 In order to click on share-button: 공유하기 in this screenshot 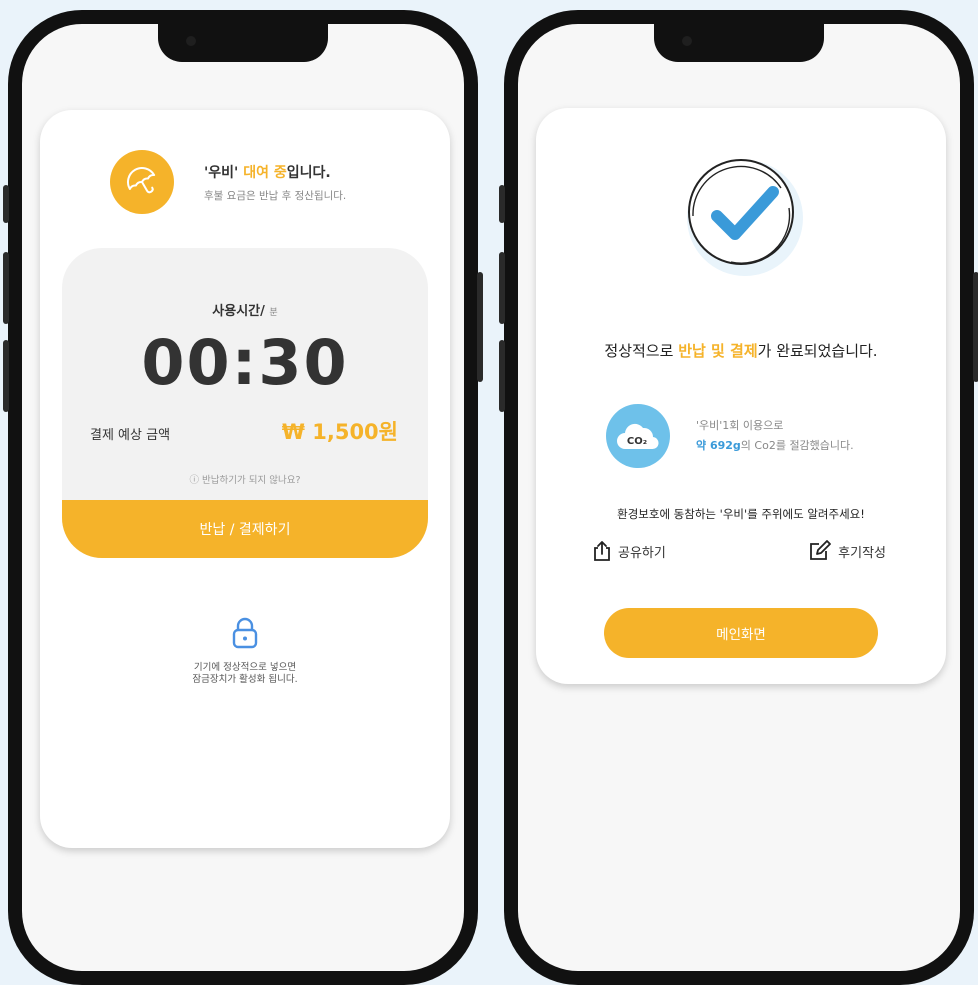, I will do `click(629, 551)`.